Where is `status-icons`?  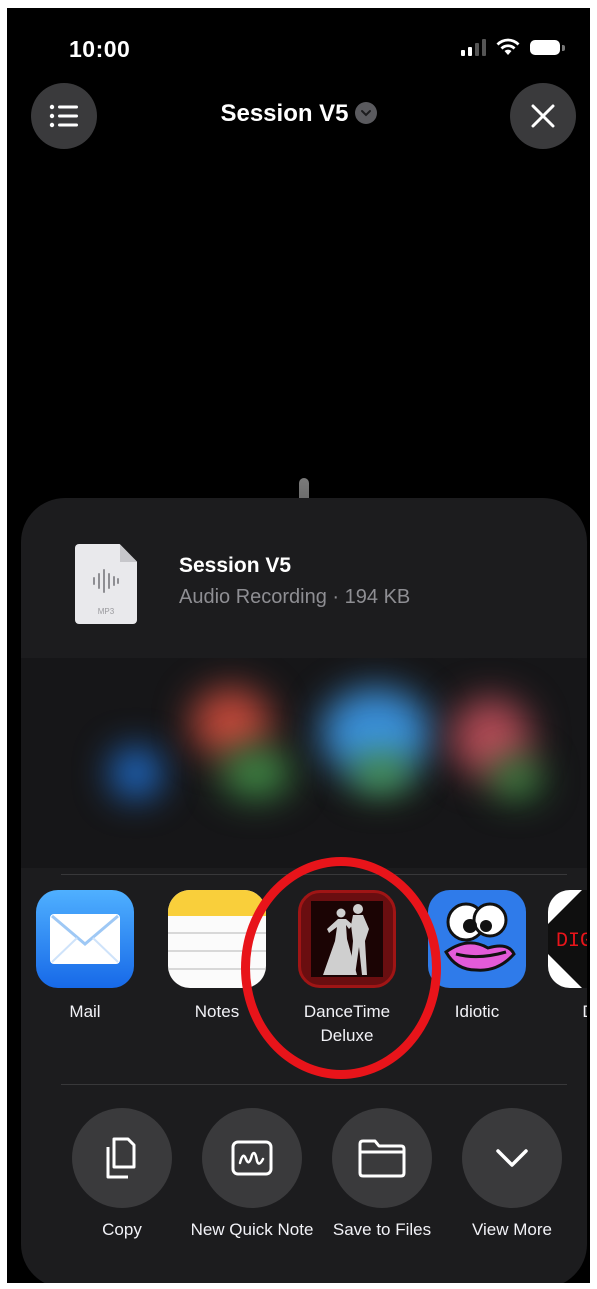 status-icons is located at coordinates (513, 47).